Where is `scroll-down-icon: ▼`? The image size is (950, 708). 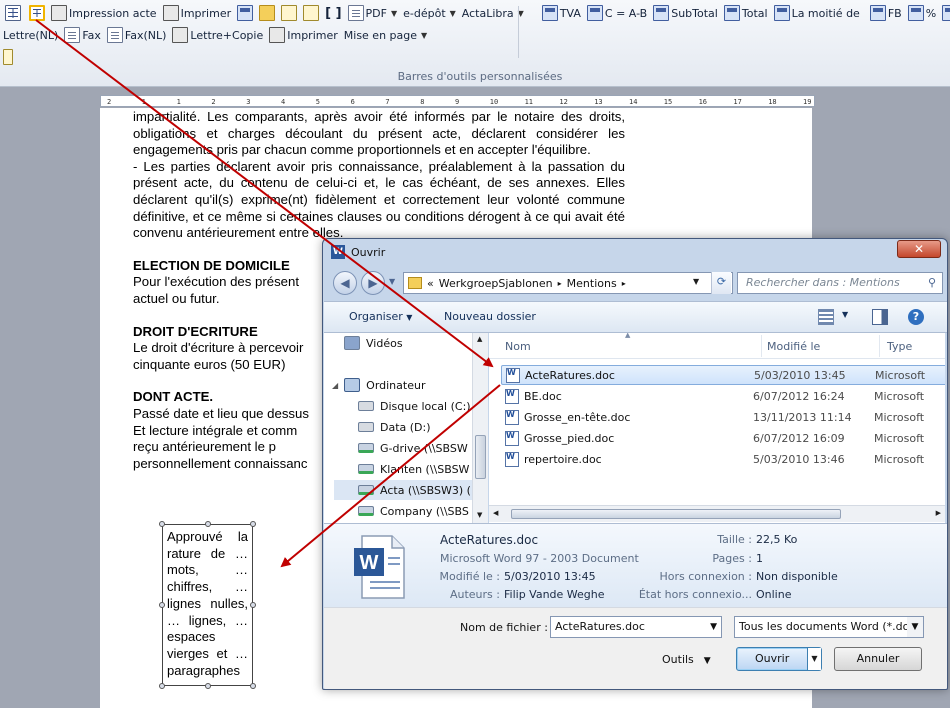
scroll-down-icon: ▼ is located at coordinates (479, 515).